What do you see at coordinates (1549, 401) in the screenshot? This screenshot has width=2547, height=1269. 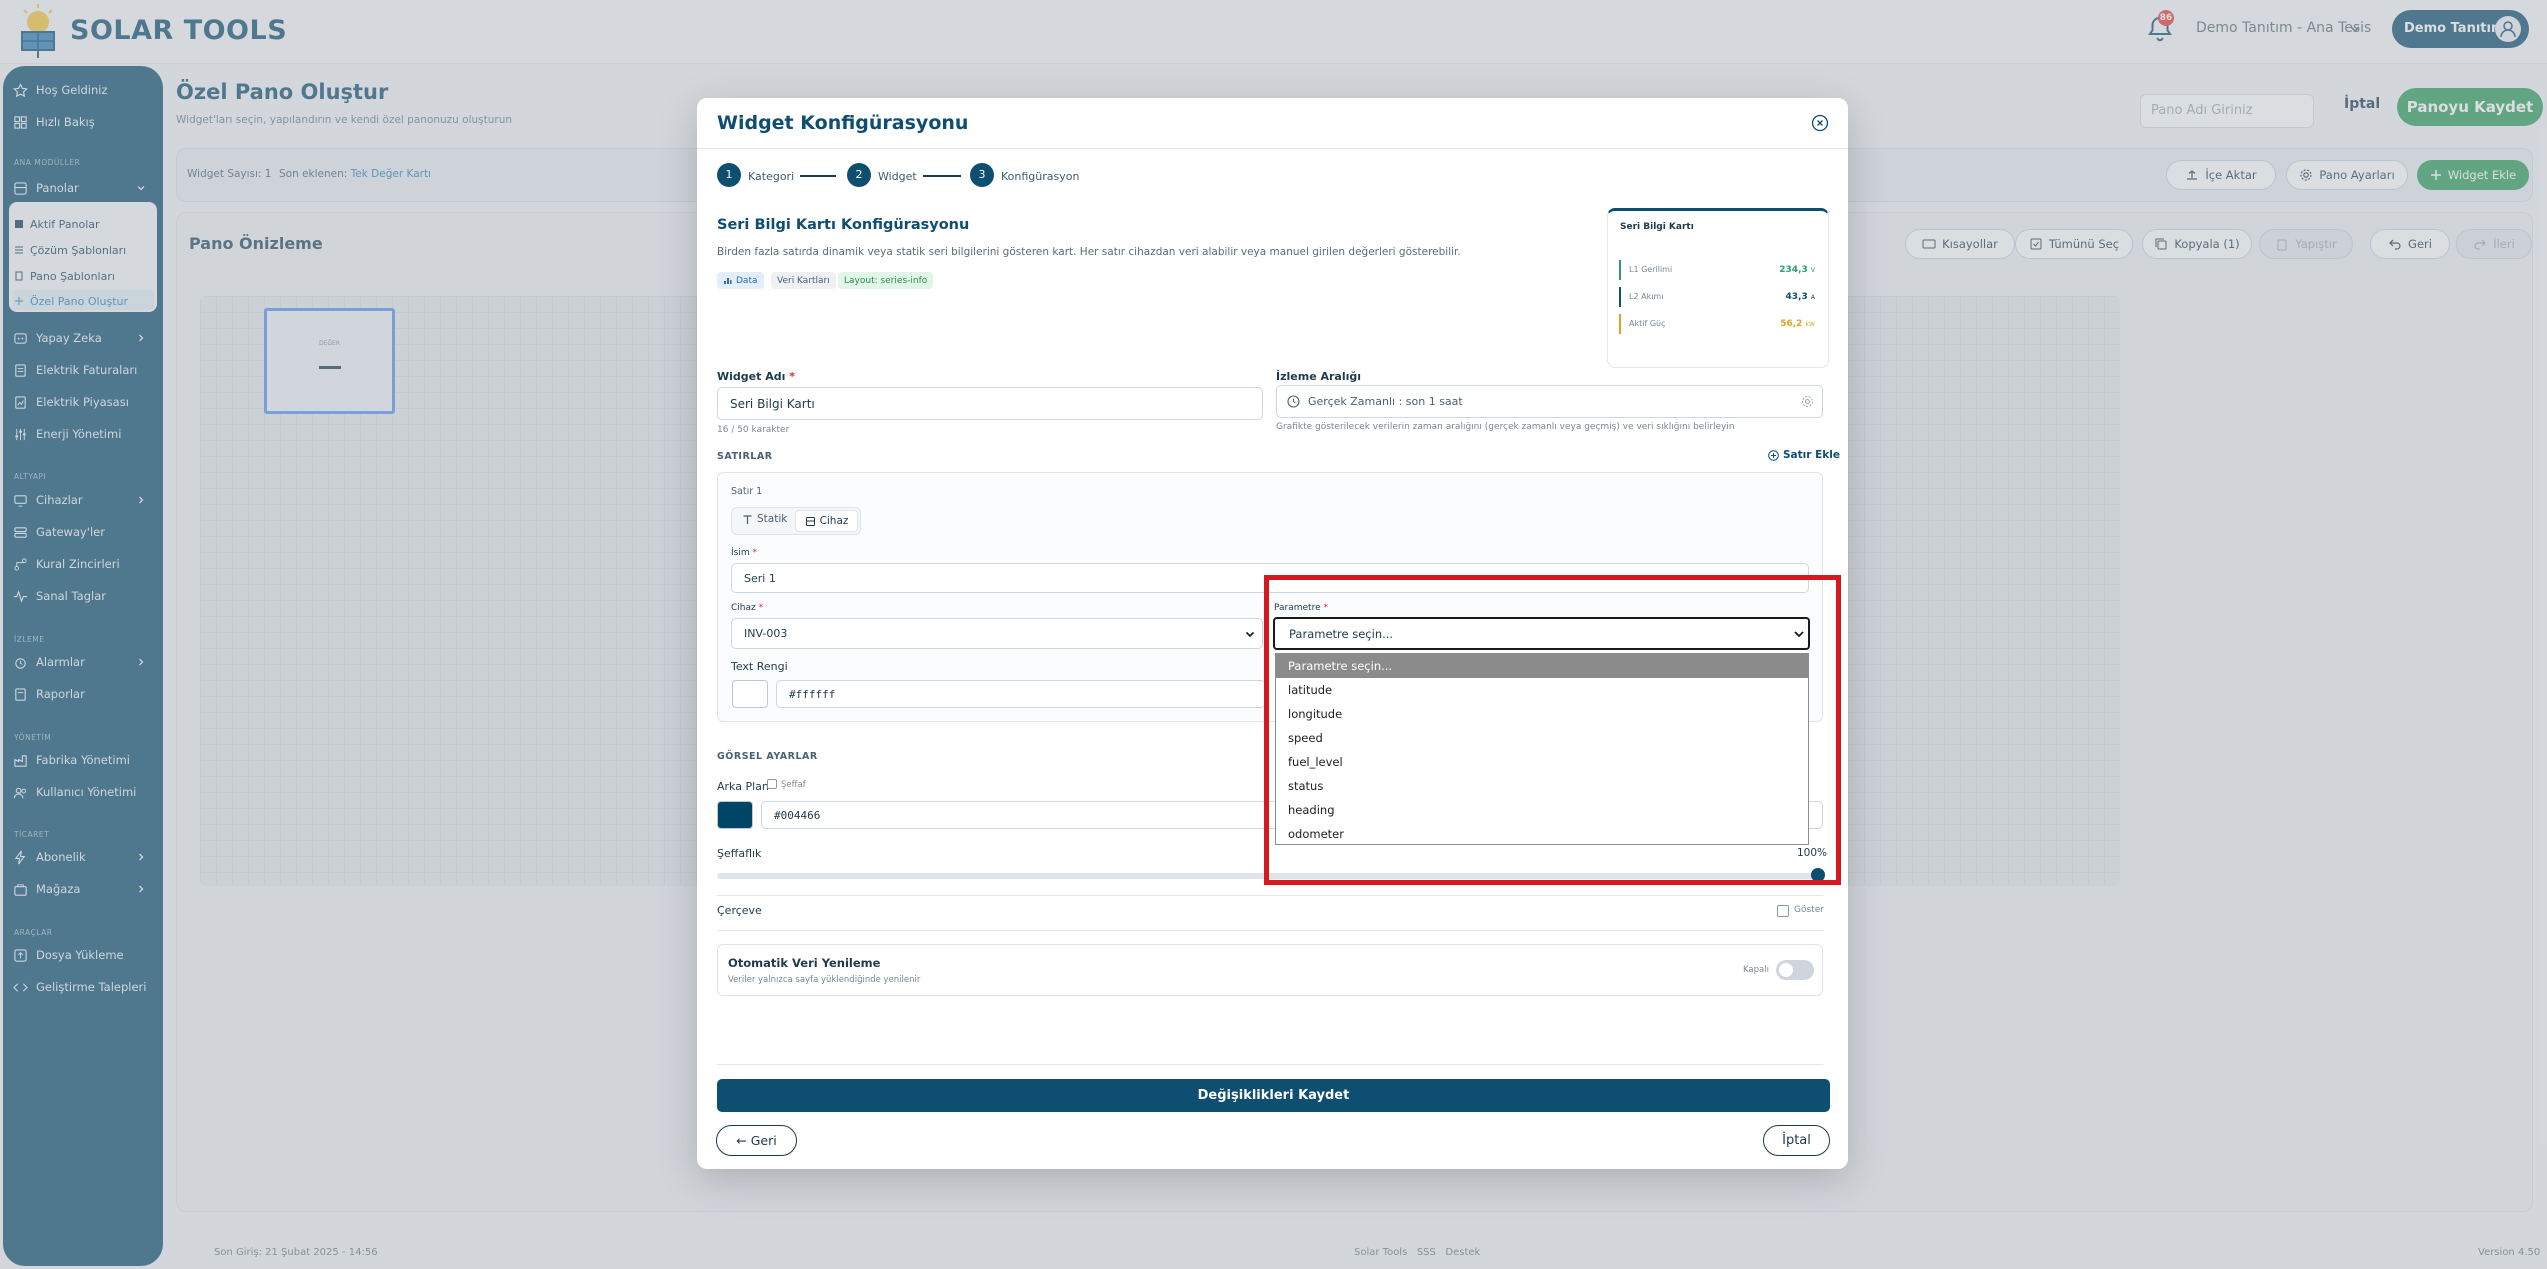 I see `interval-selector: Gerçek Zamanlı : son 1 saat` at bounding box center [1549, 401].